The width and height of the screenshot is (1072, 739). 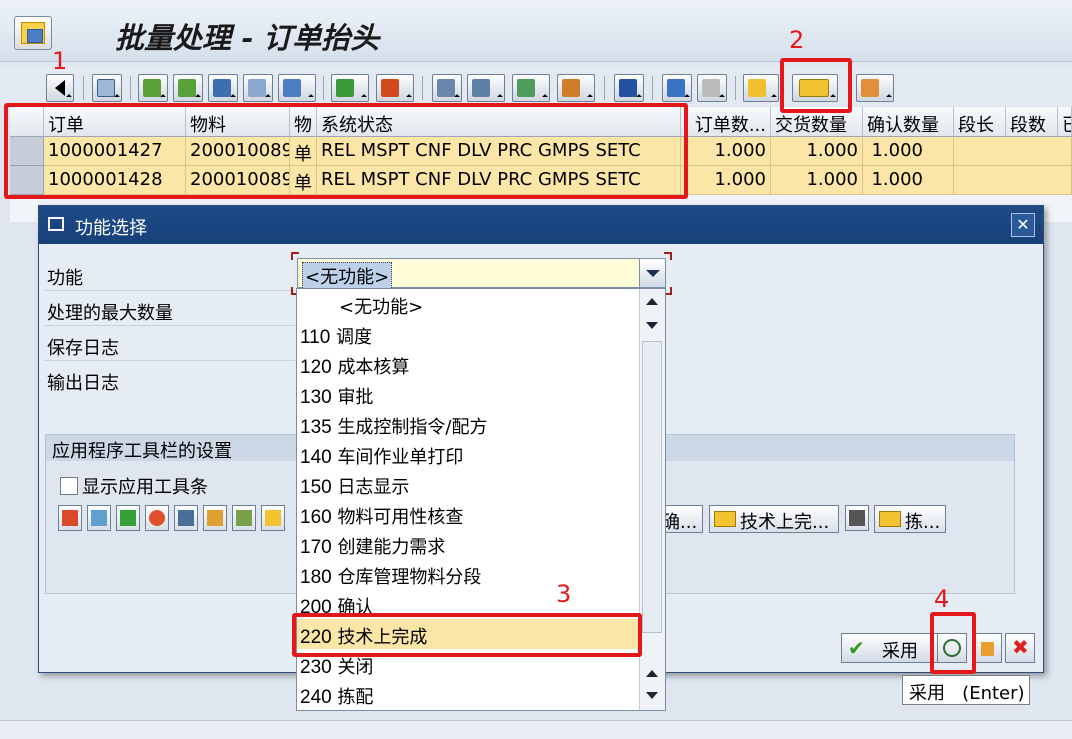 What do you see at coordinates (145, 487) in the screenshot?
I see `show-toolbar-label: 显示应用工具条` at bounding box center [145, 487].